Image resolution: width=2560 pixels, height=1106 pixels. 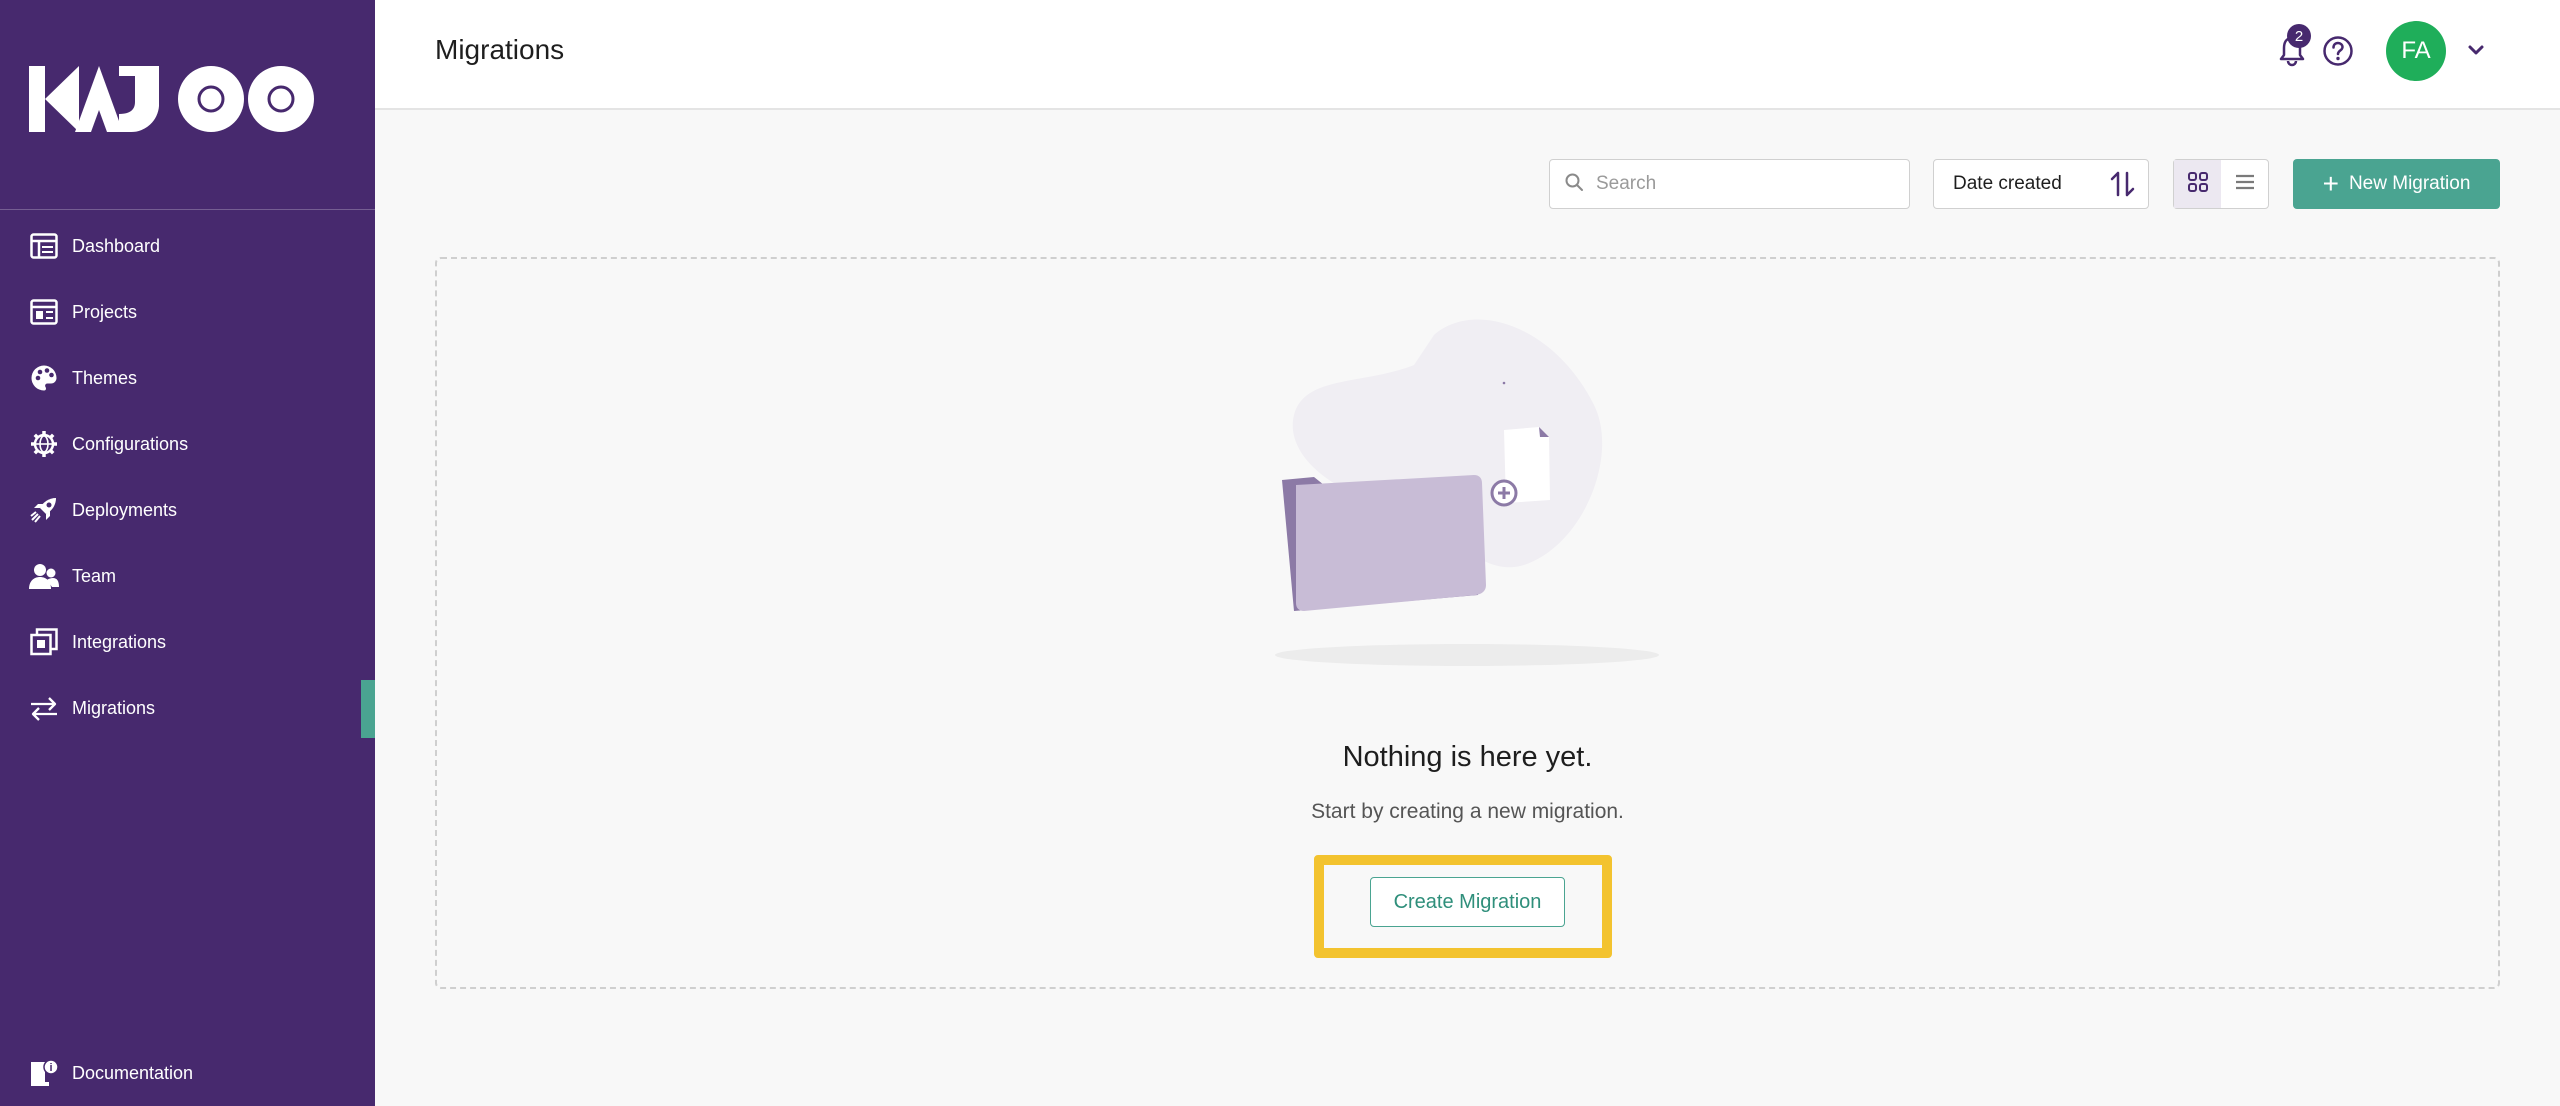 I want to click on sidebar-item-migrations: Migrations, so click(x=187, y=708).